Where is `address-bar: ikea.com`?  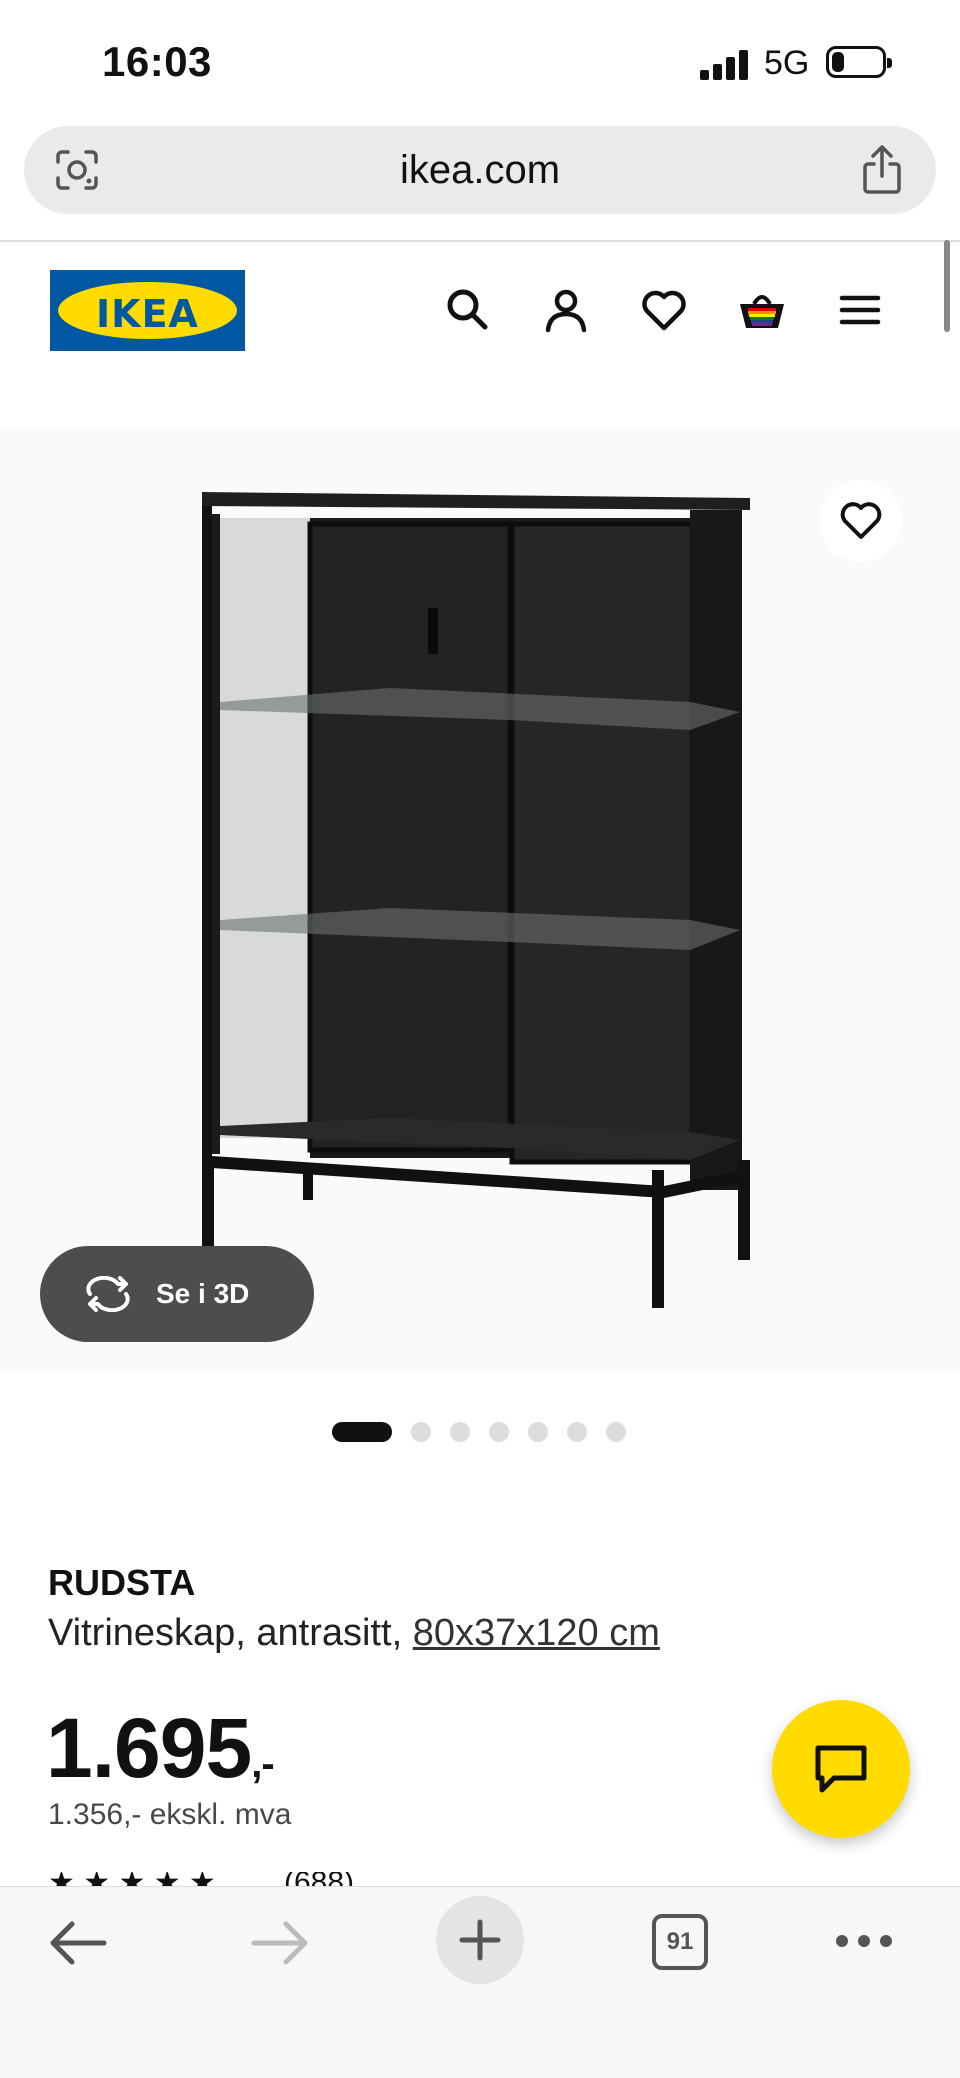
address-bar: ikea.com is located at coordinates (480, 170).